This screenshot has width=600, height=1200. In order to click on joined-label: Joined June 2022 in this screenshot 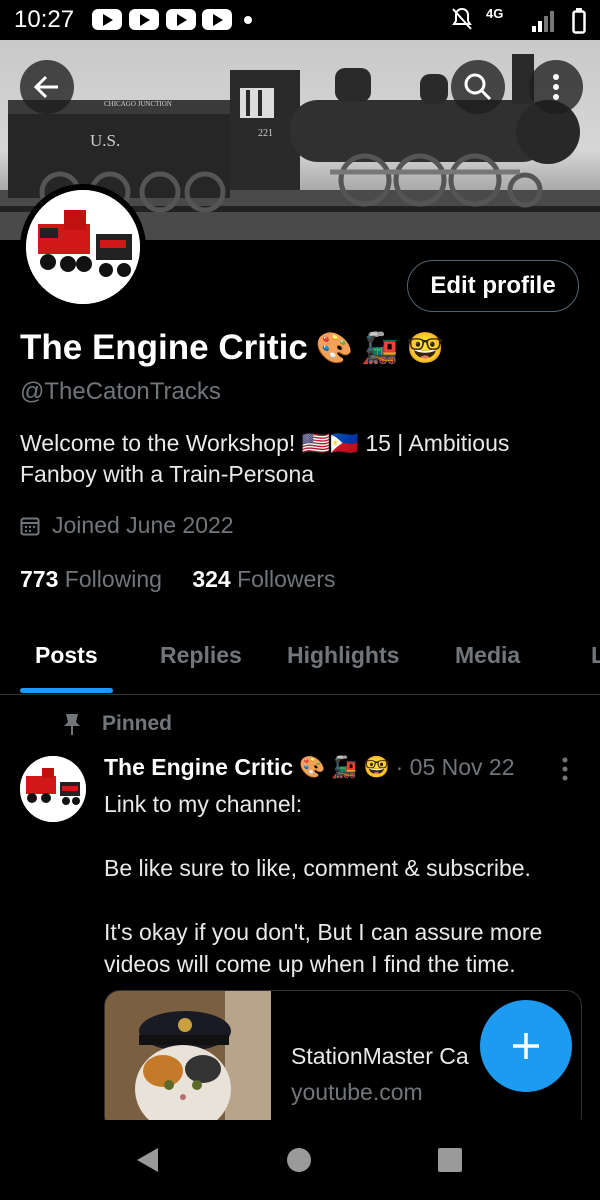, I will do `click(143, 525)`.